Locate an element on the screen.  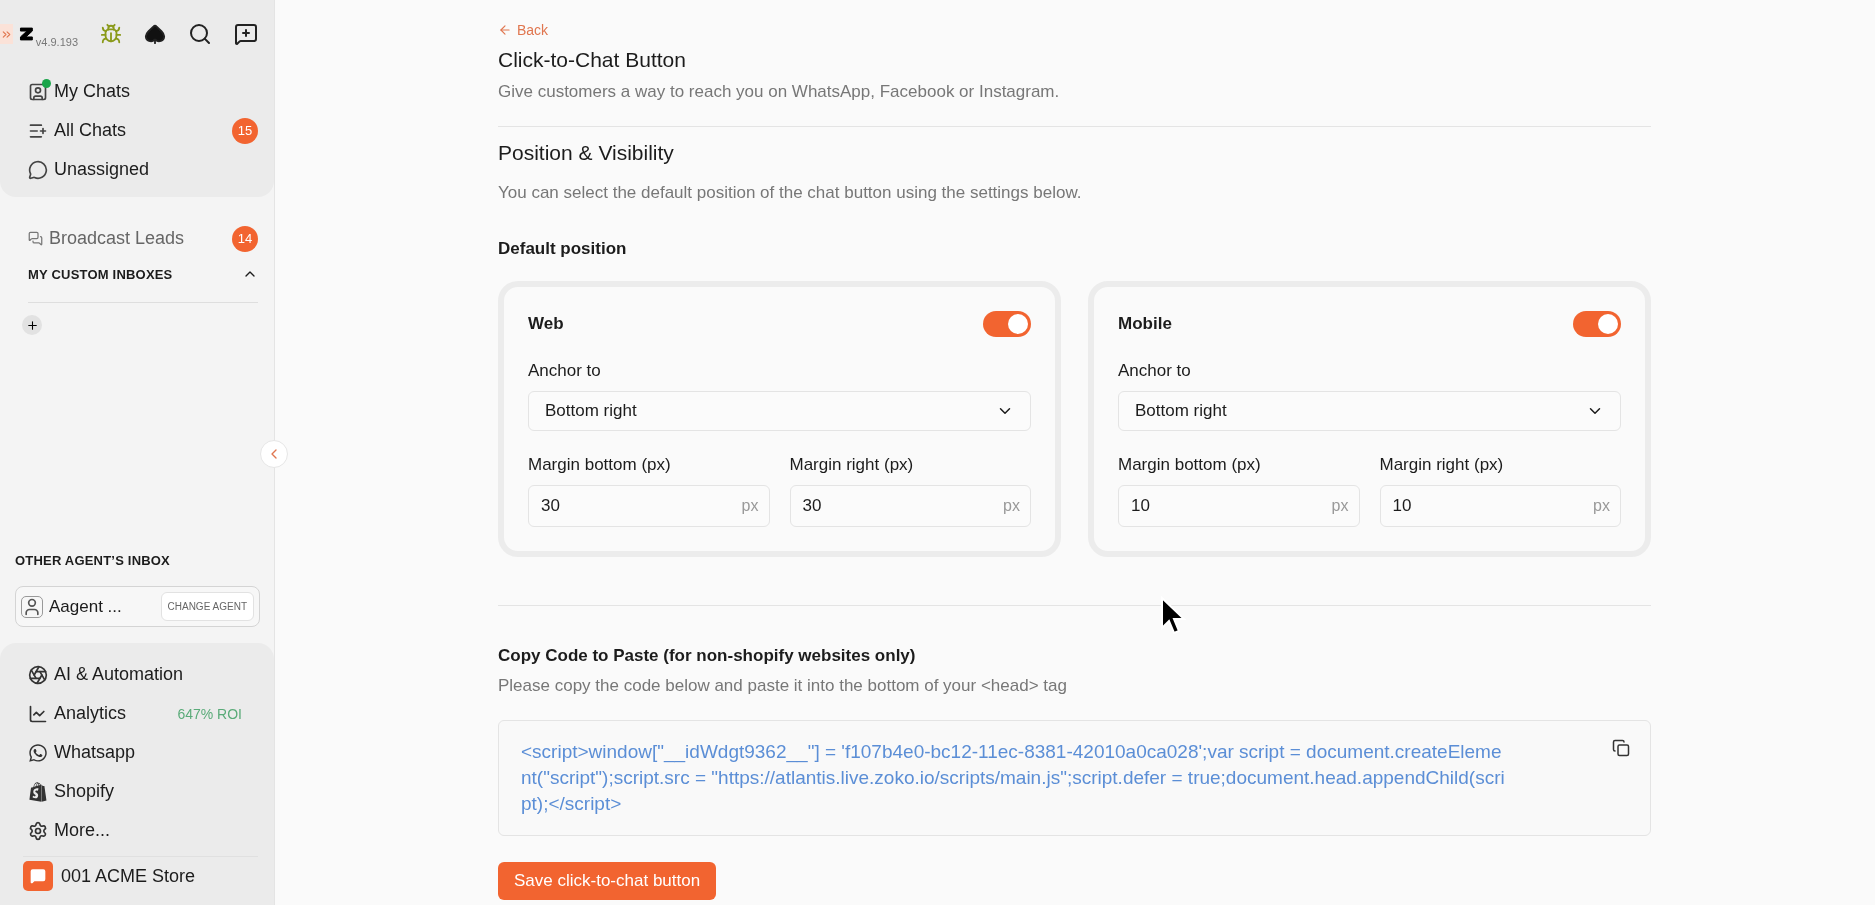
avatar-icon is located at coordinates (32, 606).